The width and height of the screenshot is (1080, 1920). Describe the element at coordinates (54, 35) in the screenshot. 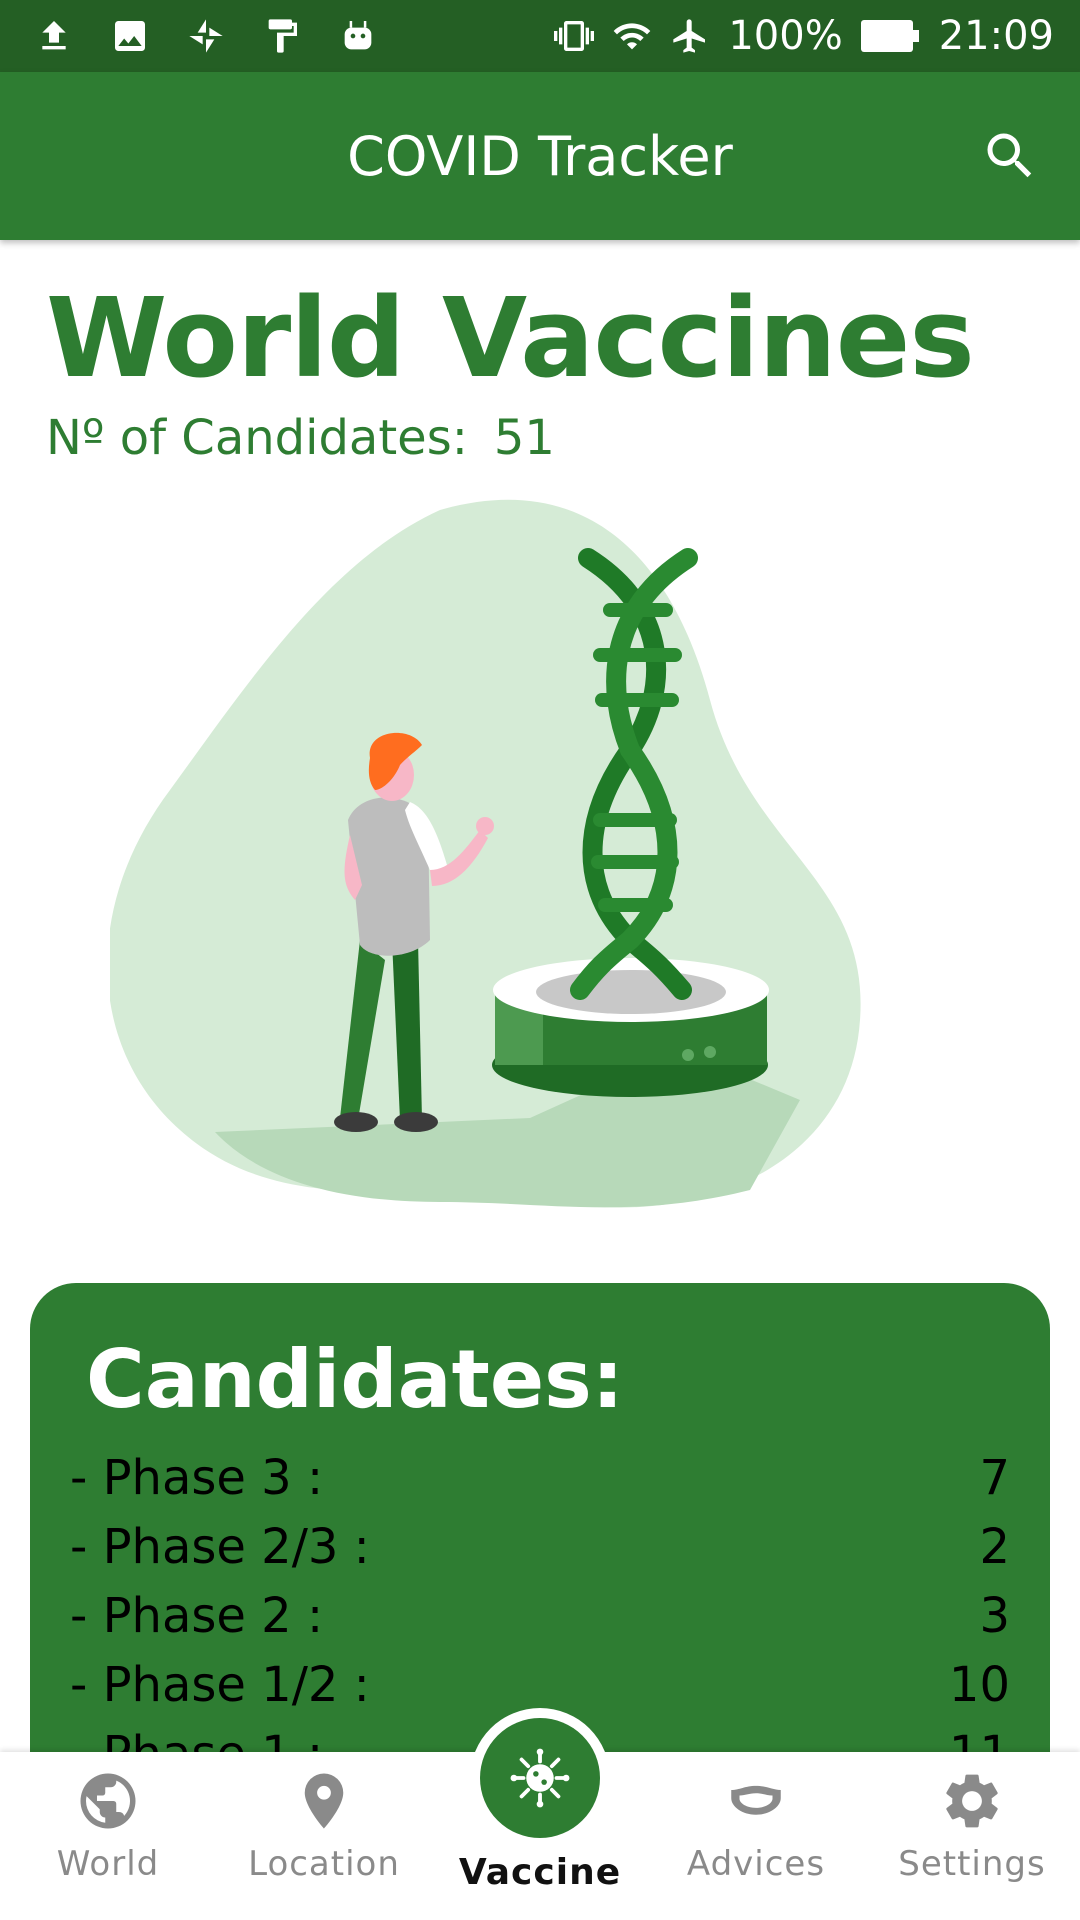

I see `upload-icon` at that location.